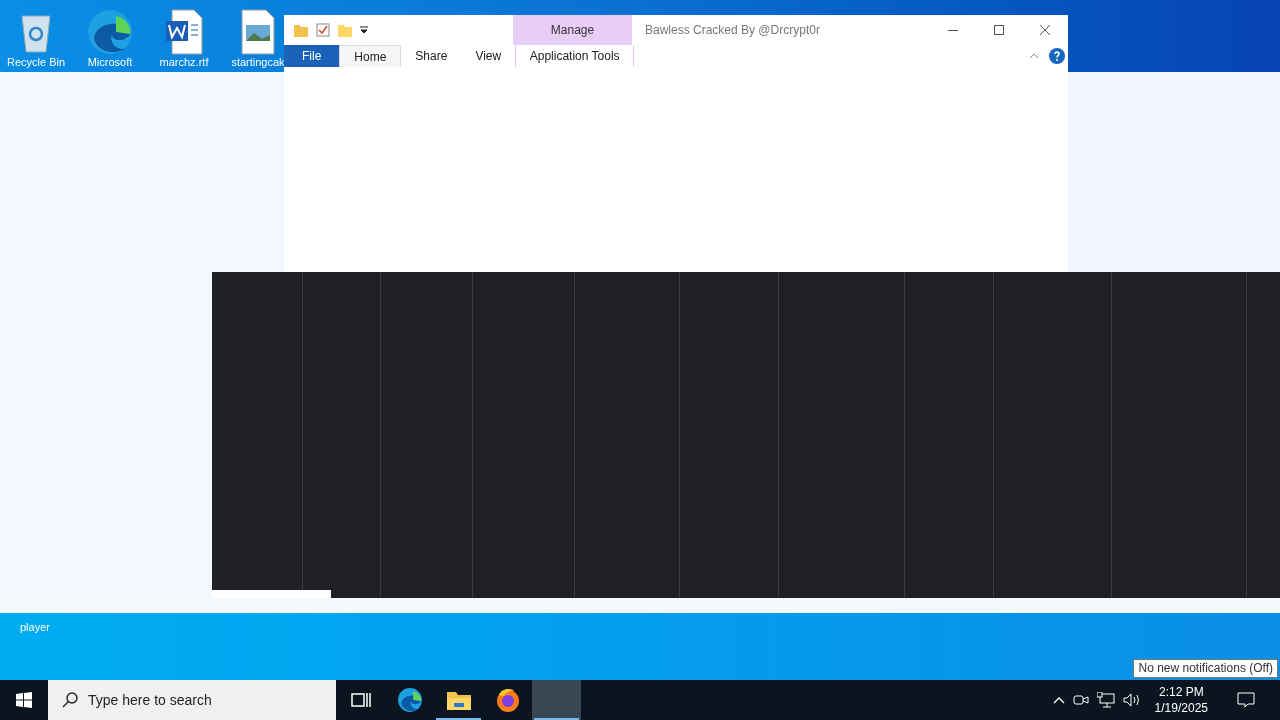  What do you see at coordinates (312, 56) in the screenshot?
I see `ribbon-tab: File` at bounding box center [312, 56].